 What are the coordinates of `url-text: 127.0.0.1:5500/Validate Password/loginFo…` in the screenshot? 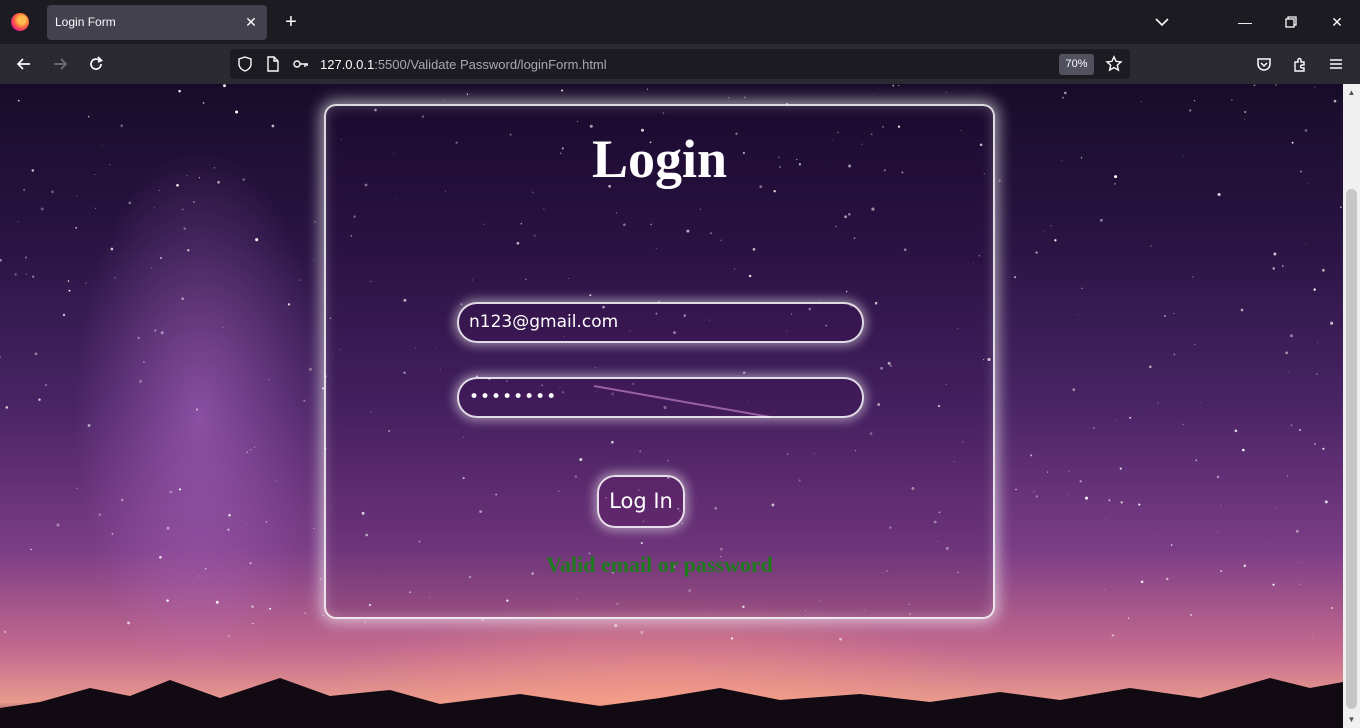 It's located at (463, 64).